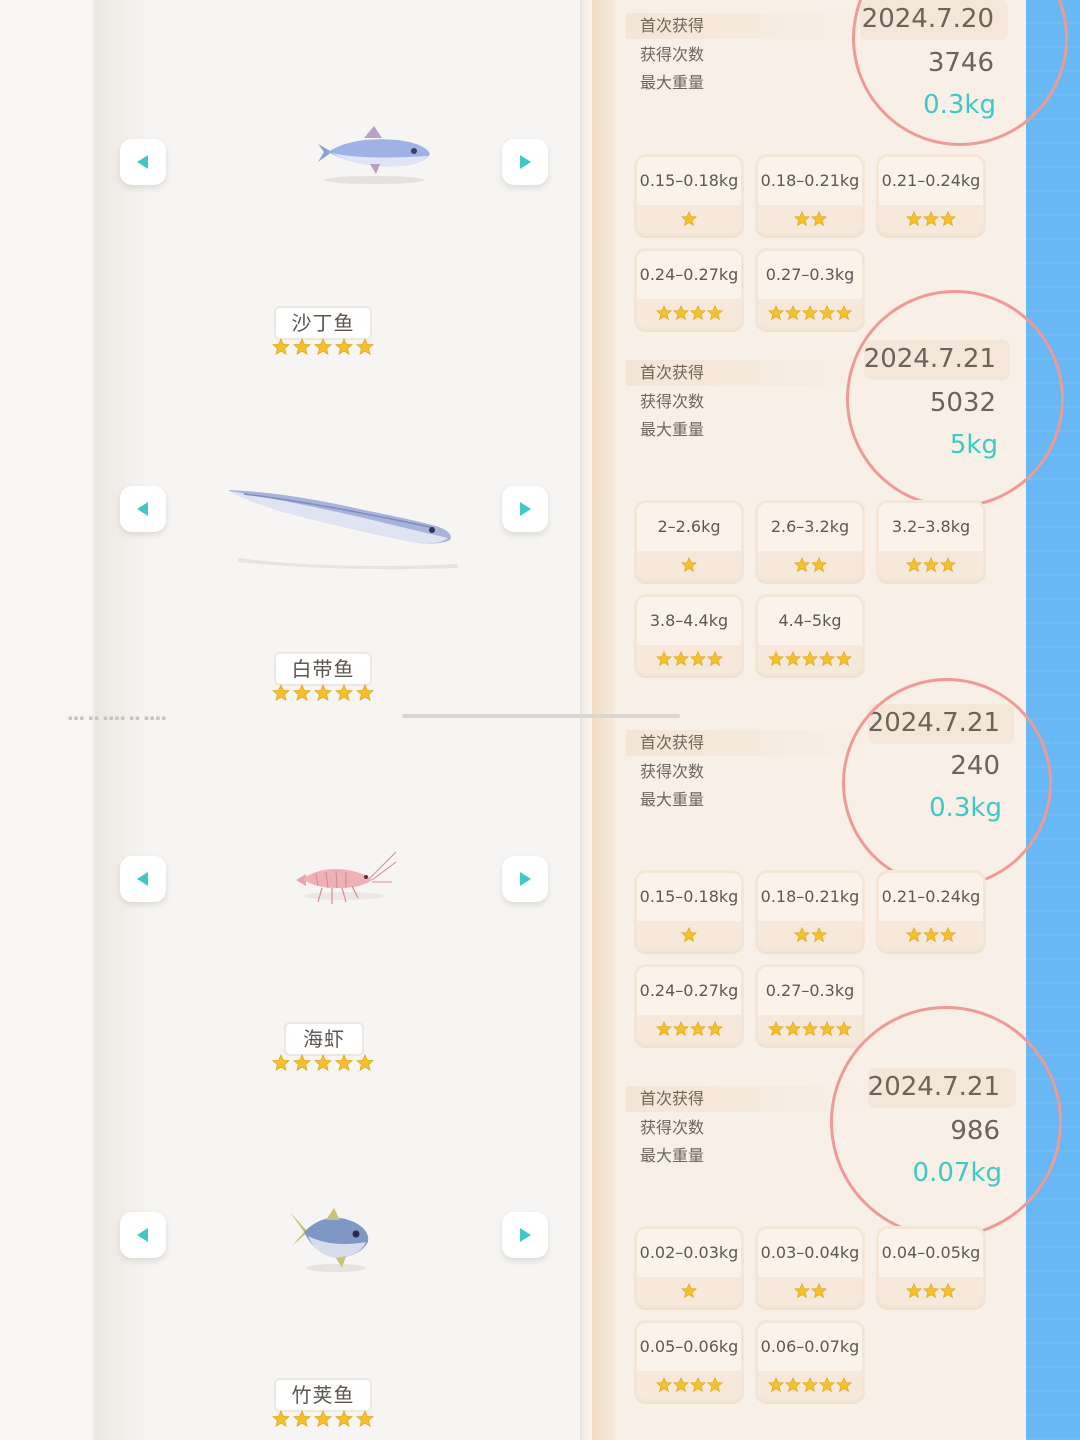 This screenshot has width=1080, height=1440. Describe the element at coordinates (810, 1361) in the screenshot. I see `weight-tier-card: 0.06–0.07kg` at that location.